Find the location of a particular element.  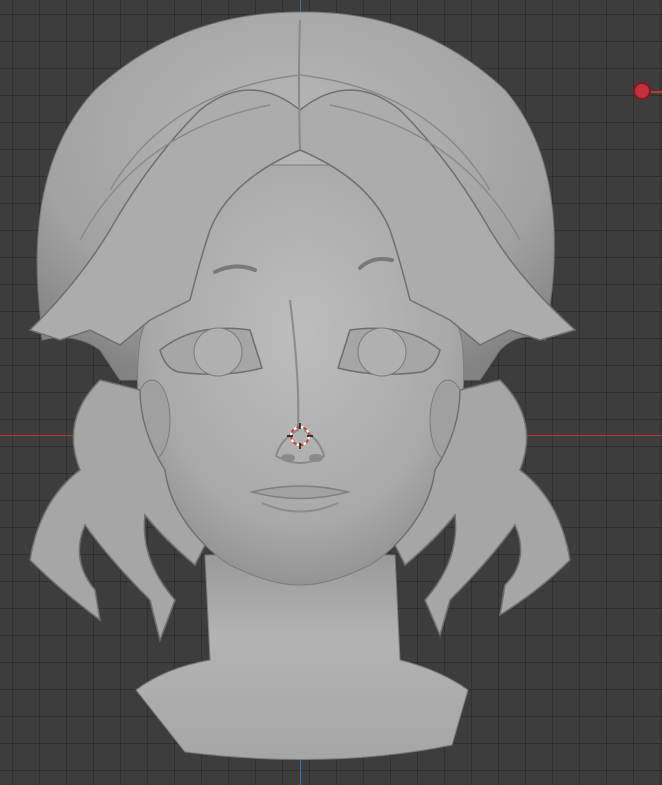

3d-cursor-icon is located at coordinates (300, 436).